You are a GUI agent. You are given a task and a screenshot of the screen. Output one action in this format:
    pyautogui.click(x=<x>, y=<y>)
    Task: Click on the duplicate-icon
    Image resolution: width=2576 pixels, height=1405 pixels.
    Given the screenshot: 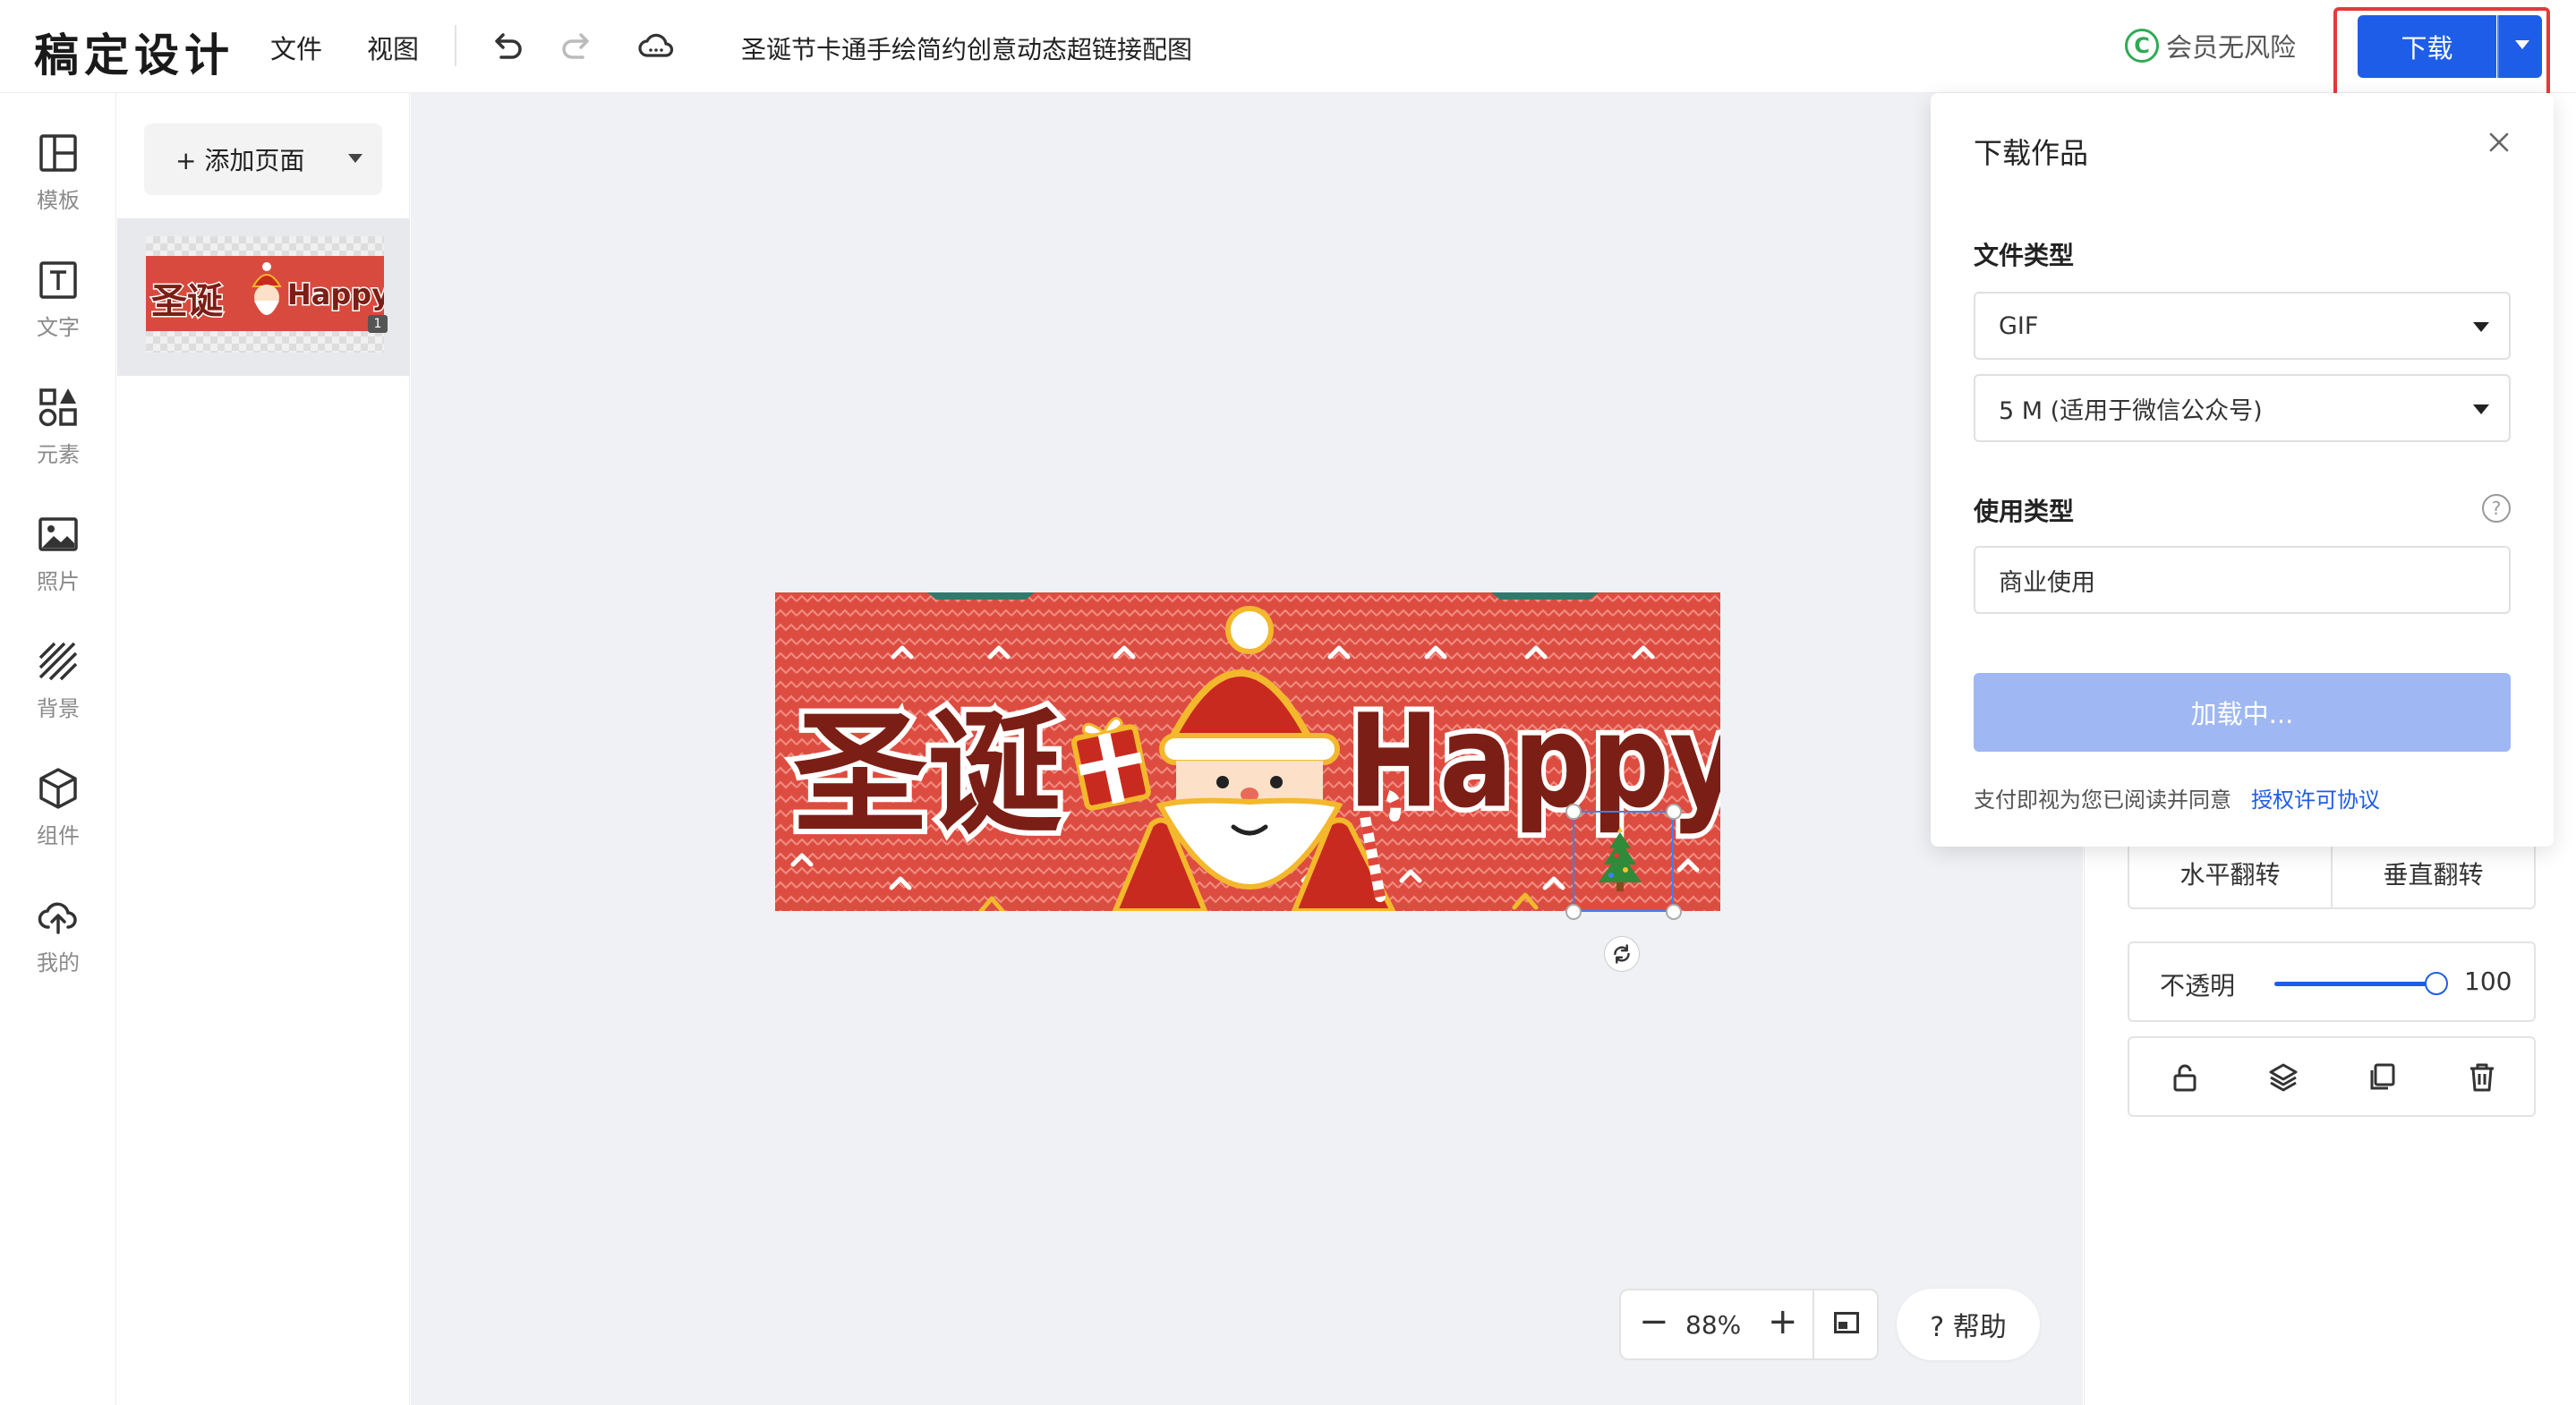 What is the action you would take?
    pyautogui.click(x=2382, y=1077)
    